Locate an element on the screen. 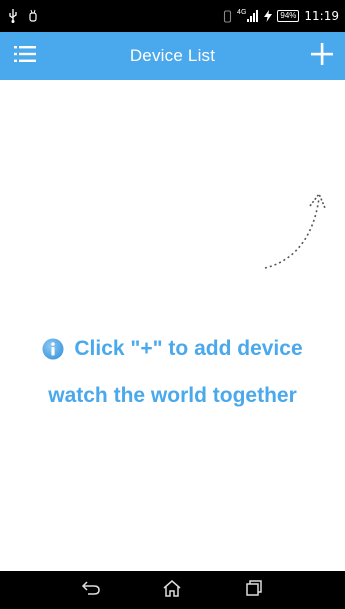 The height and width of the screenshot is (609, 345). battery-icon: 94% is located at coordinates (288, 16).